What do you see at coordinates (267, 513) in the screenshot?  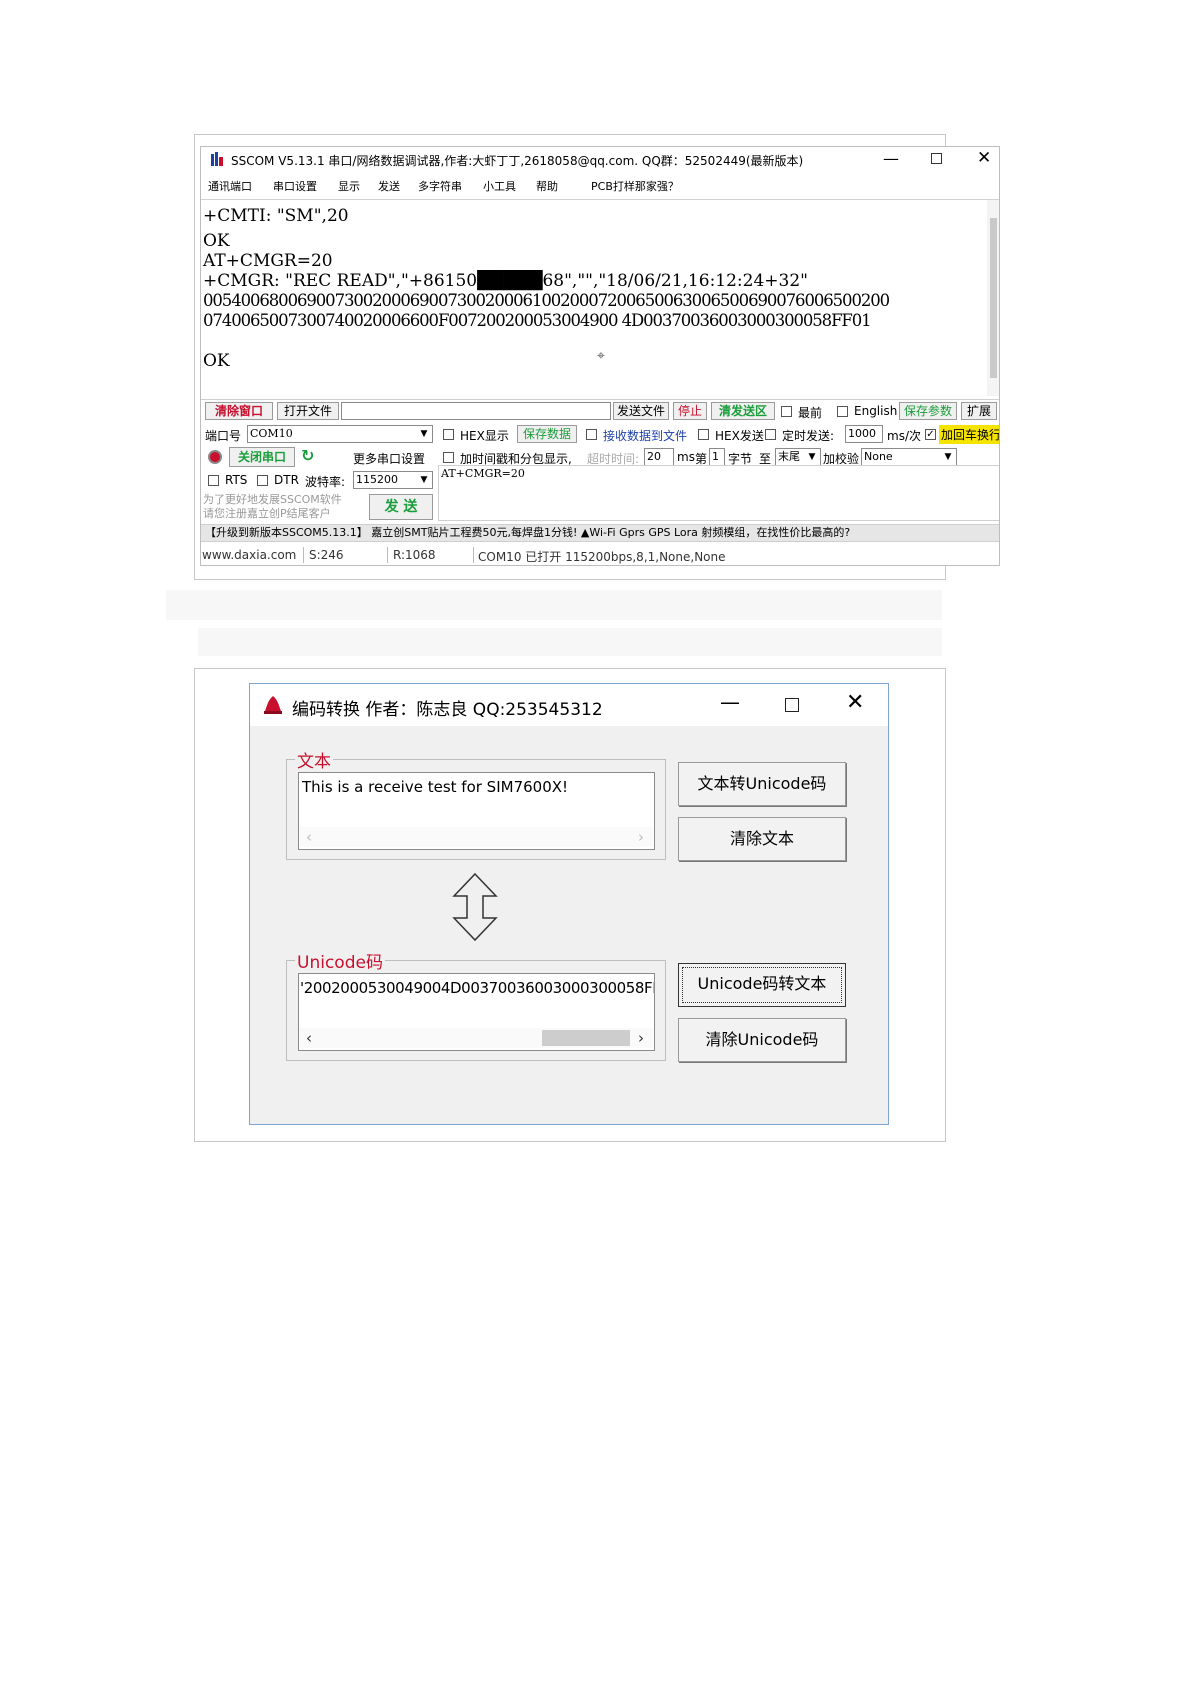 I see `promo-line: 请您注册嘉立创P结尾客户` at bounding box center [267, 513].